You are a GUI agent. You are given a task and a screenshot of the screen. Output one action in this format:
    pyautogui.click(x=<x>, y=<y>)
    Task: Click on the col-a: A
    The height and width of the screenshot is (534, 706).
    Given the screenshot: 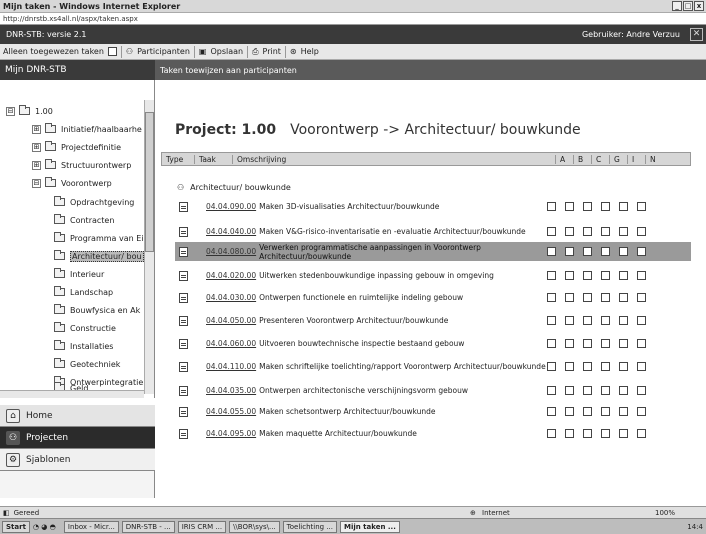 What is the action you would take?
    pyautogui.click(x=564, y=159)
    